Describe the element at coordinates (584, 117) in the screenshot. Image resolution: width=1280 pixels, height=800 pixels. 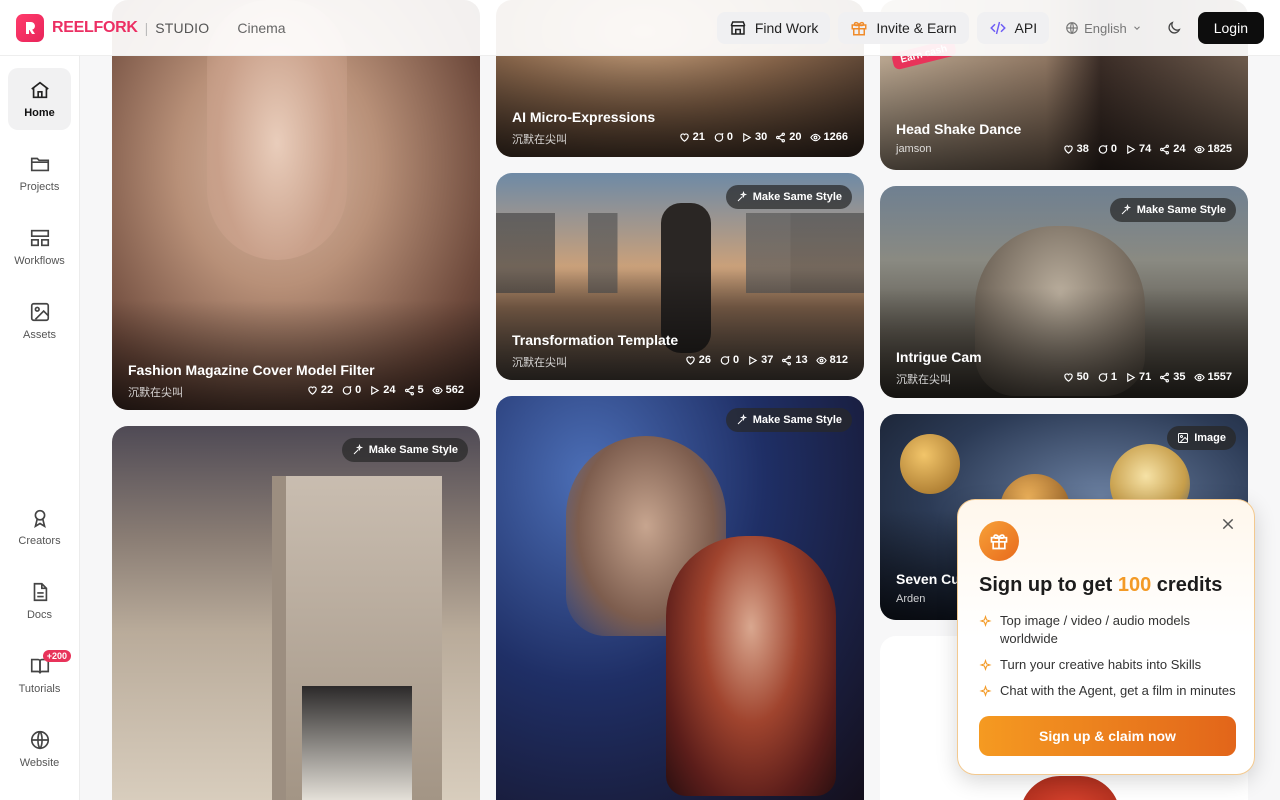
I see `card-title: AI Micro-Expressions` at that location.